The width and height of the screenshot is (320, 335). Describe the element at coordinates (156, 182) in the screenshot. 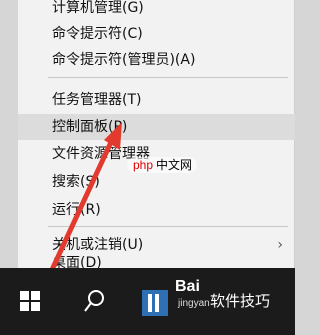

I see `menu-item-search: 搜索(S)` at that location.